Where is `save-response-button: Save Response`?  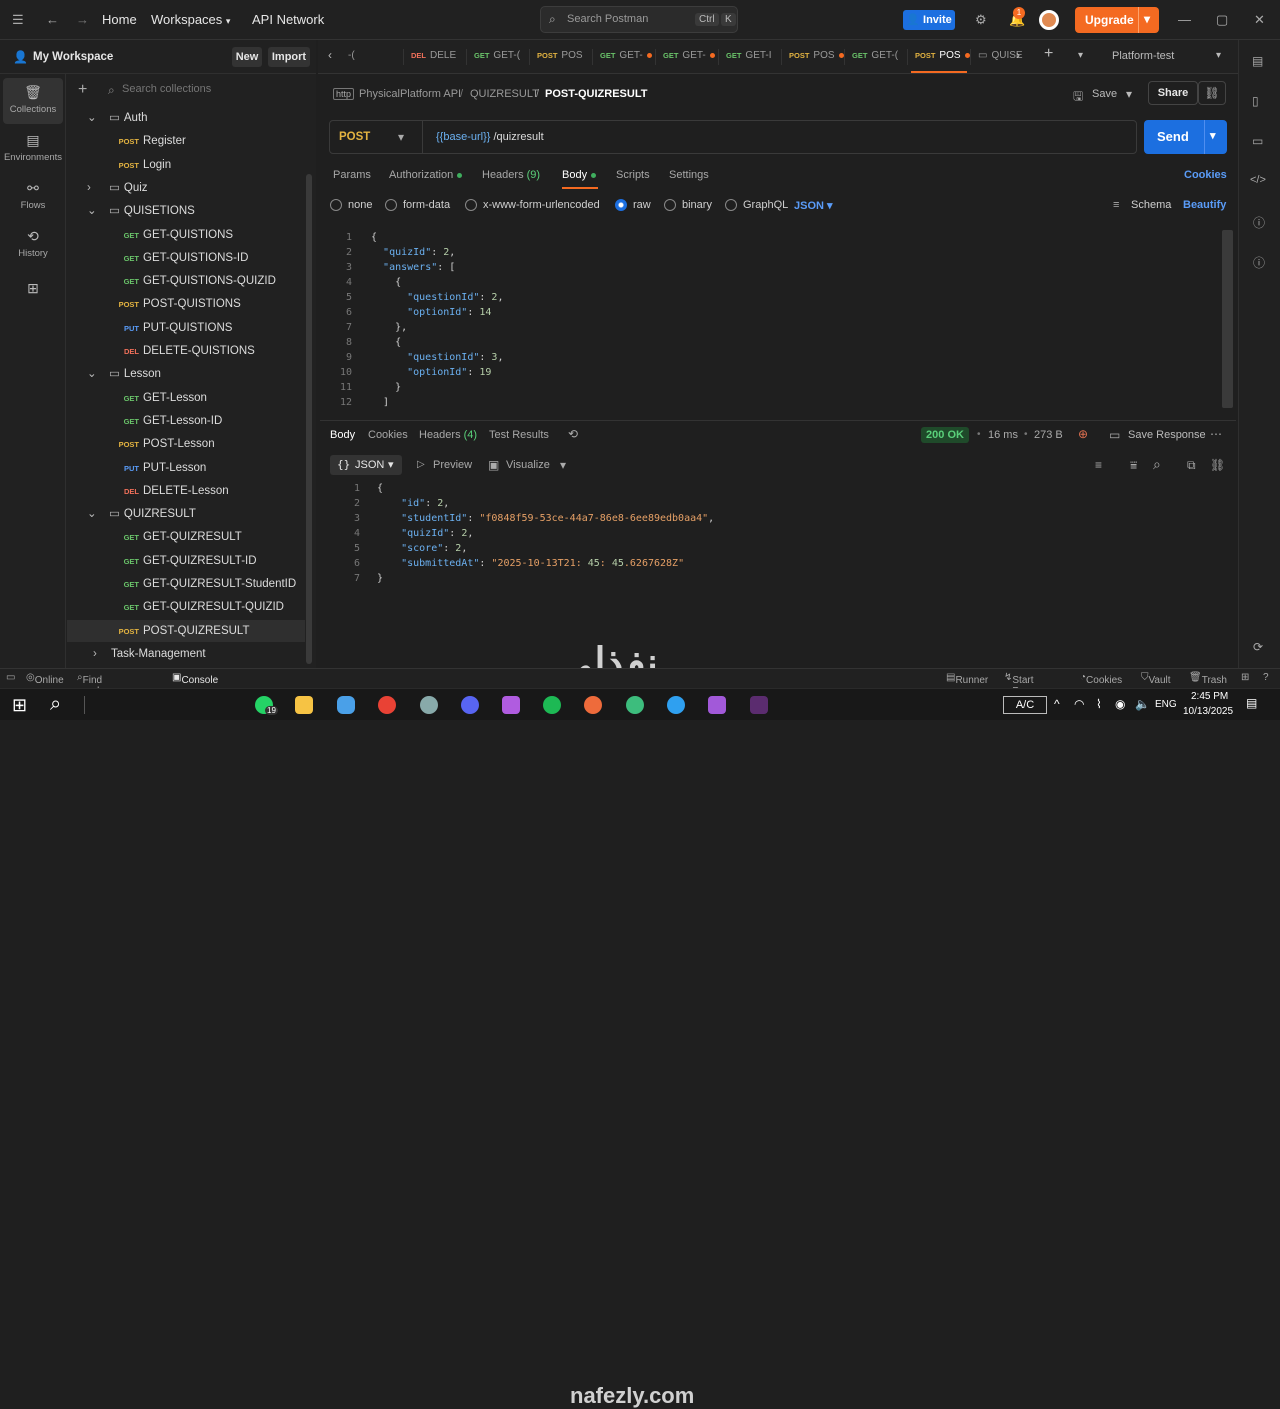
save-response-button: Save Response is located at coordinates (1167, 435).